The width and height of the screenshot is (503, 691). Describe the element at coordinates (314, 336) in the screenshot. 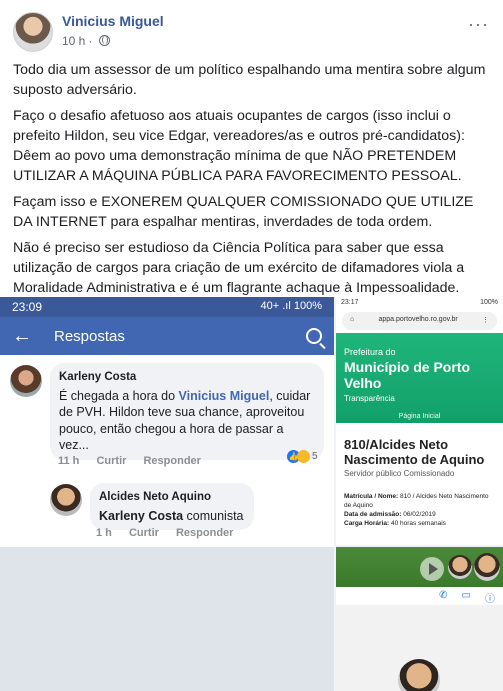

I see `search-icon` at that location.